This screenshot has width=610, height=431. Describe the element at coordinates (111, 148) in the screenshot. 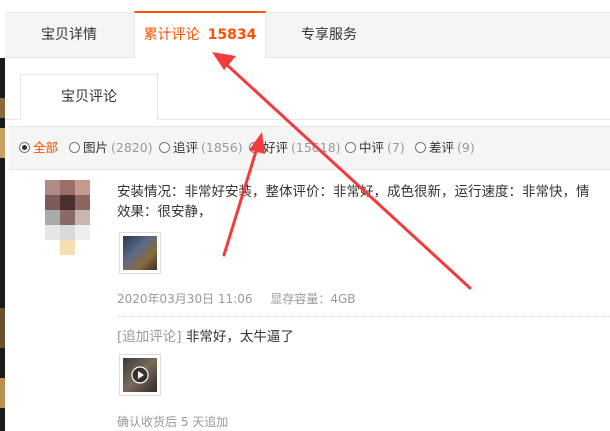

I see `filter-images: 图片 (2820)` at that location.